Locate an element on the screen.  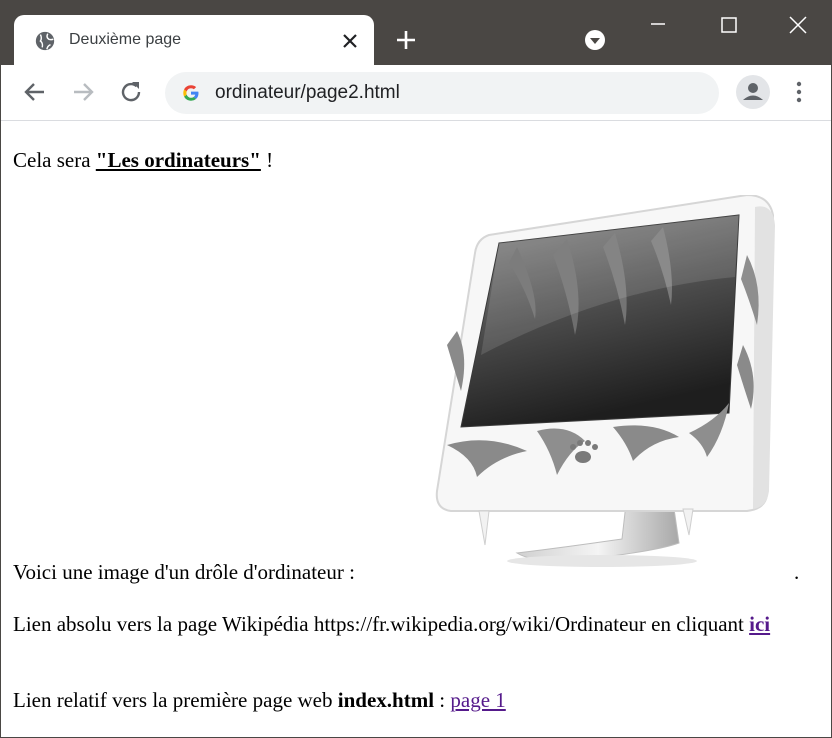
forward-arrow-icon is located at coordinates (83, 92).